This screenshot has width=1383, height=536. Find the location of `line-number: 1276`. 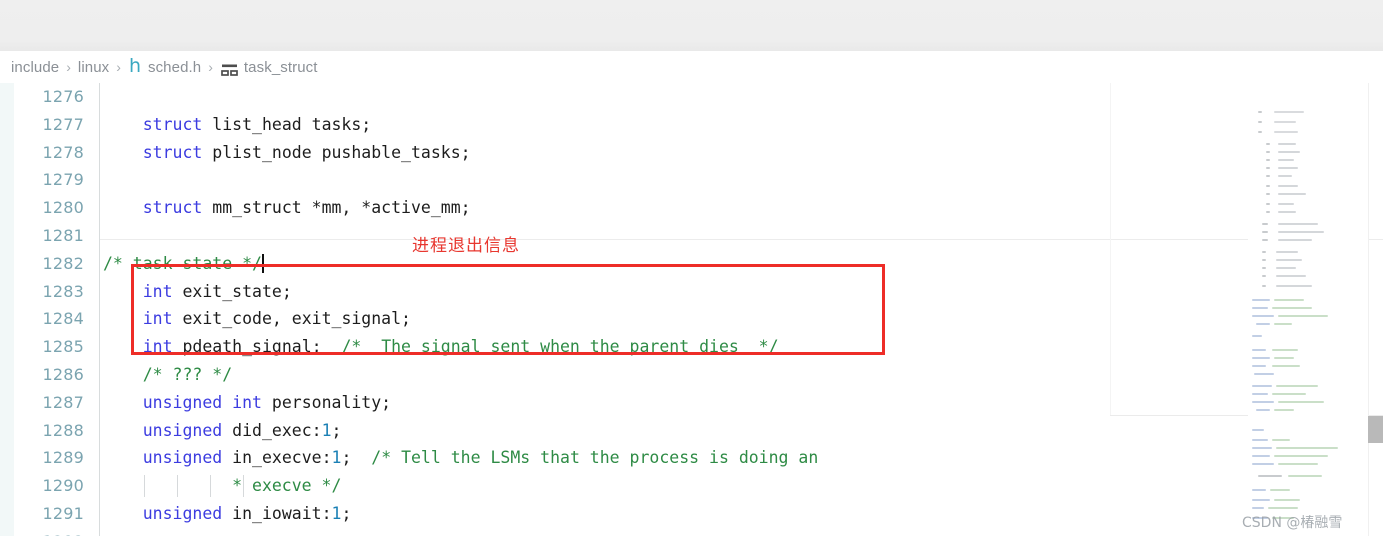

line-number: 1276 is located at coordinates (63, 96).